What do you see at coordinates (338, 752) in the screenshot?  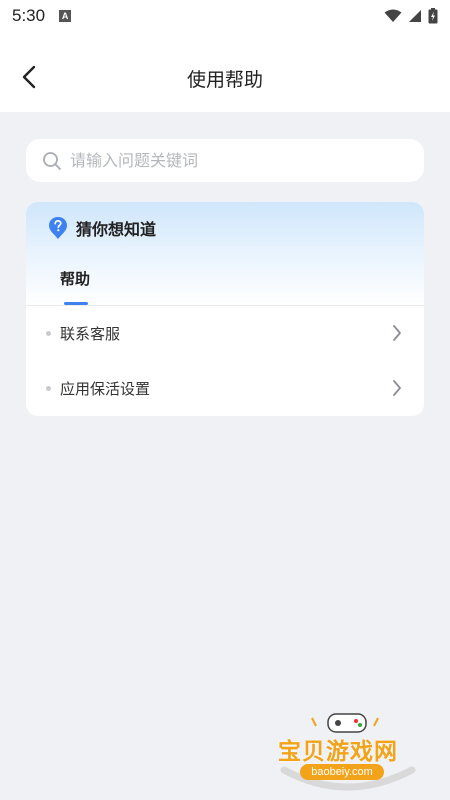 I see `watermark-text: 宝贝游戏网` at bounding box center [338, 752].